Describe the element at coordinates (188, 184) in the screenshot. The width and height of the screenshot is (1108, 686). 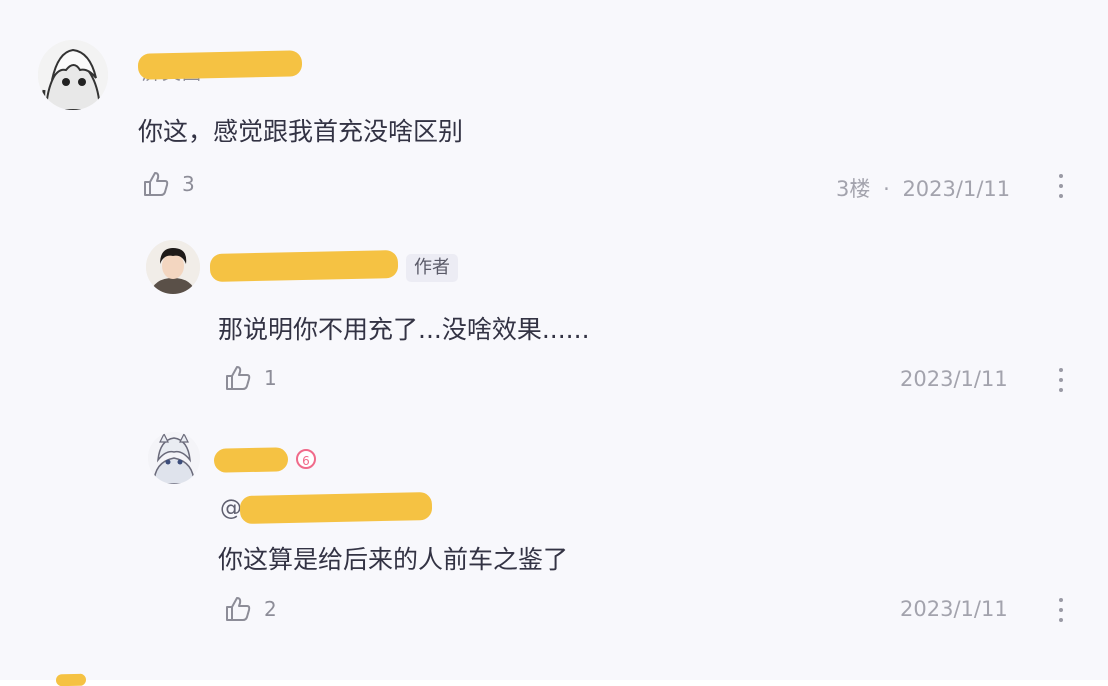
I see `like-count: 3` at that location.